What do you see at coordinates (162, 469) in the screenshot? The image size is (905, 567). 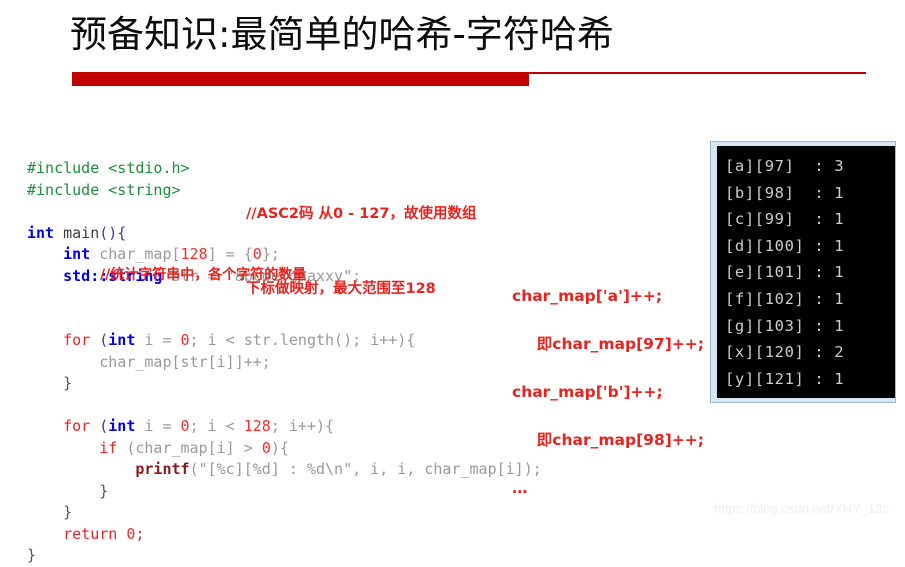 I see `code-token: printf` at bounding box center [162, 469].